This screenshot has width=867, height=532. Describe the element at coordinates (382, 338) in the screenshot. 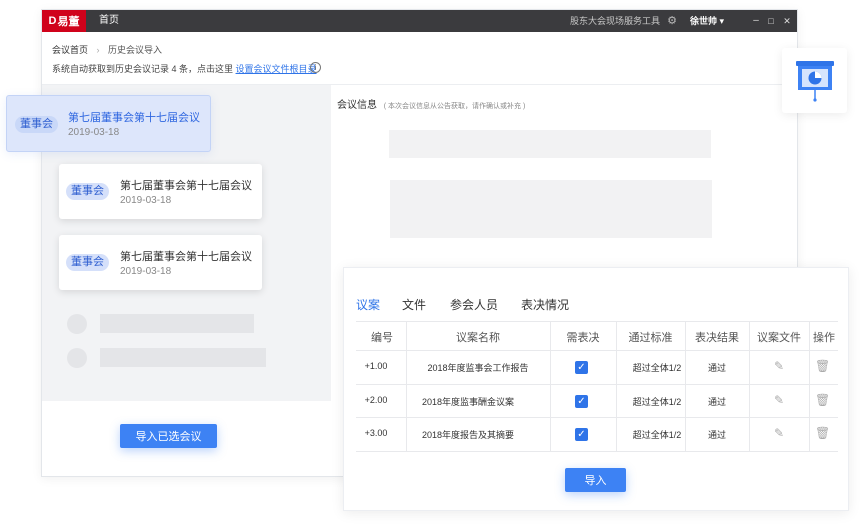

I see `column-header: 编号` at that location.